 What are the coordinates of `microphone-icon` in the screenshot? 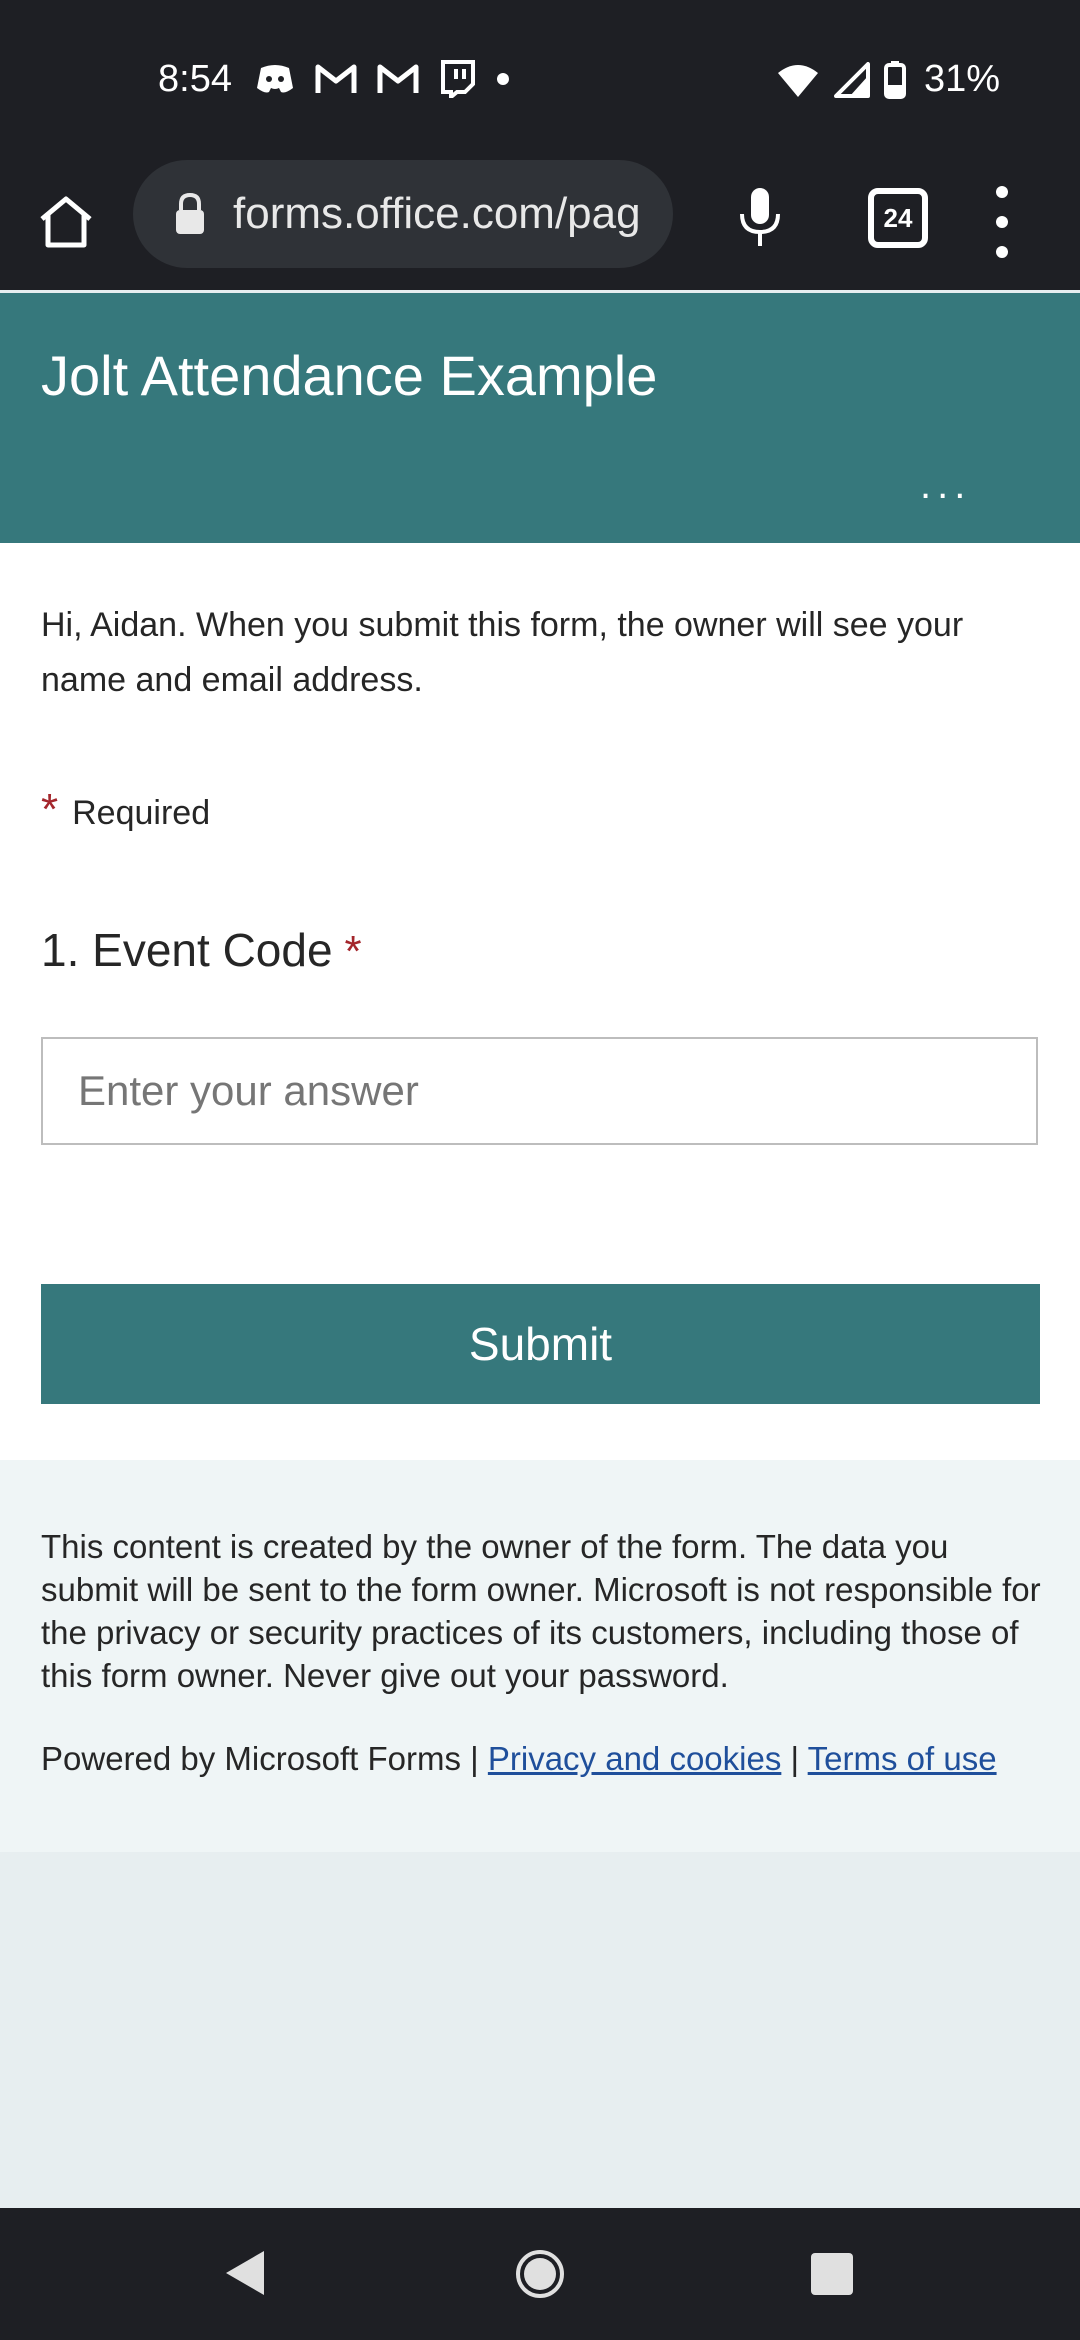 It's located at (760, 217).